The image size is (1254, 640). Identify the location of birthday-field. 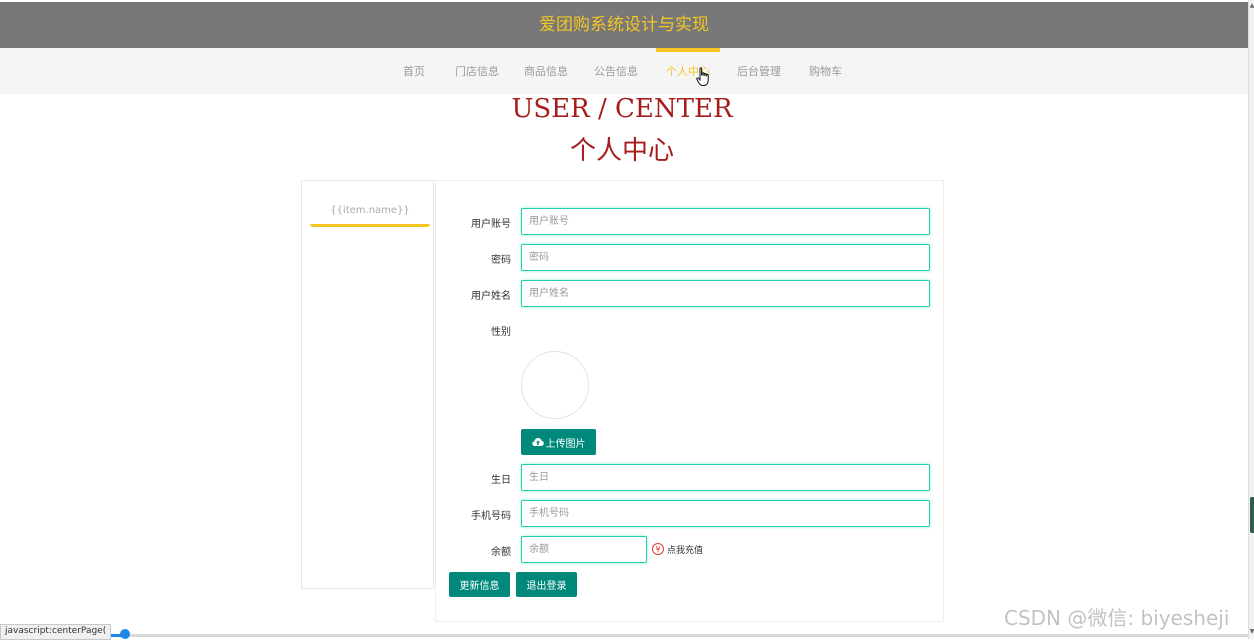
(725, 477).